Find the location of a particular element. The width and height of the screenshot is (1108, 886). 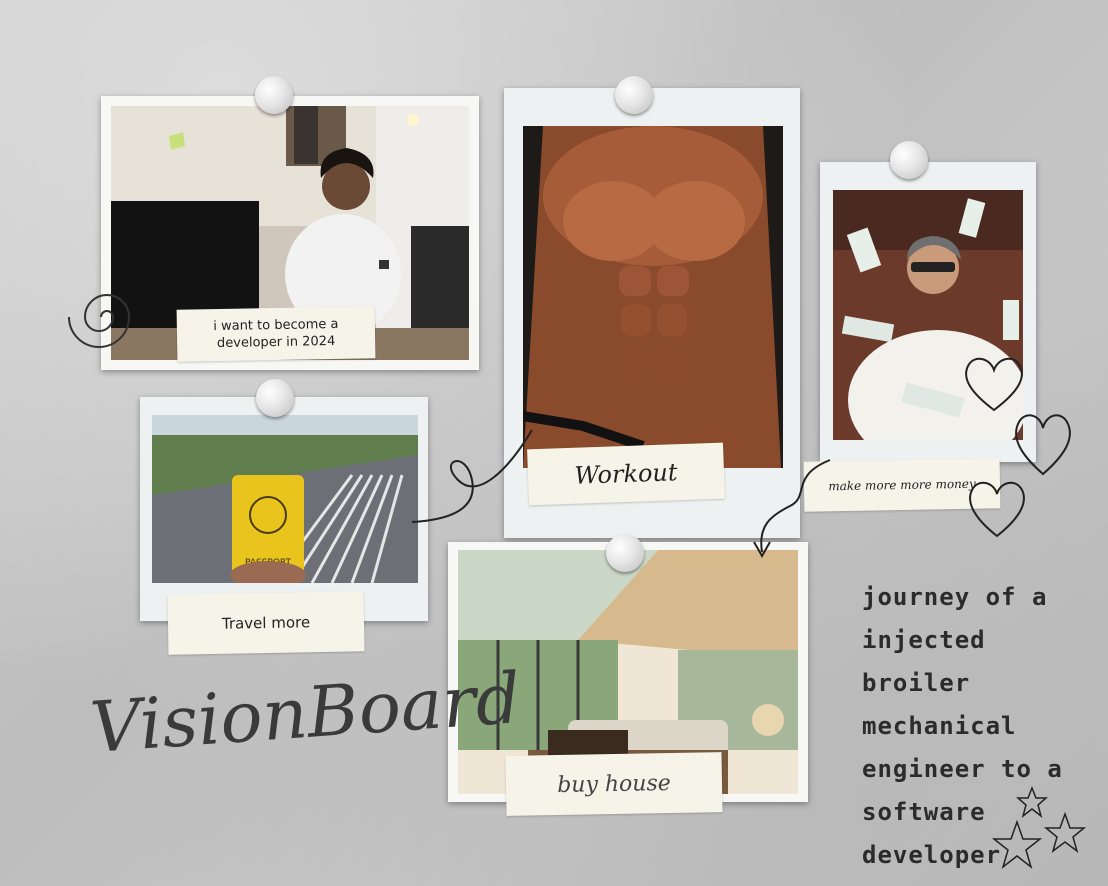

note-line: mechanical is located at coordinates (939, 726).